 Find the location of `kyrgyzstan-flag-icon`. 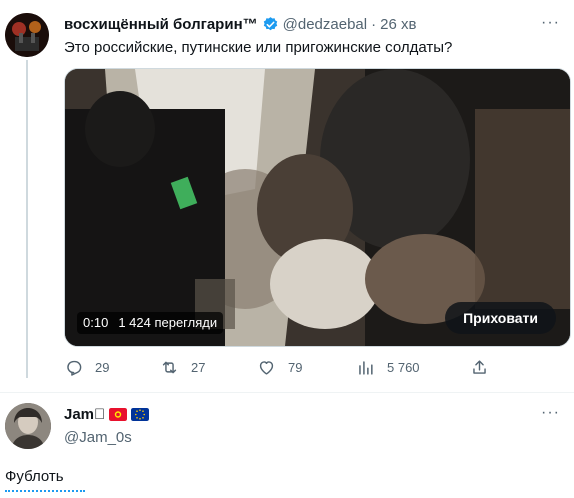

kyrgyzstan-flag-icon is located at coordinates (118, 414).